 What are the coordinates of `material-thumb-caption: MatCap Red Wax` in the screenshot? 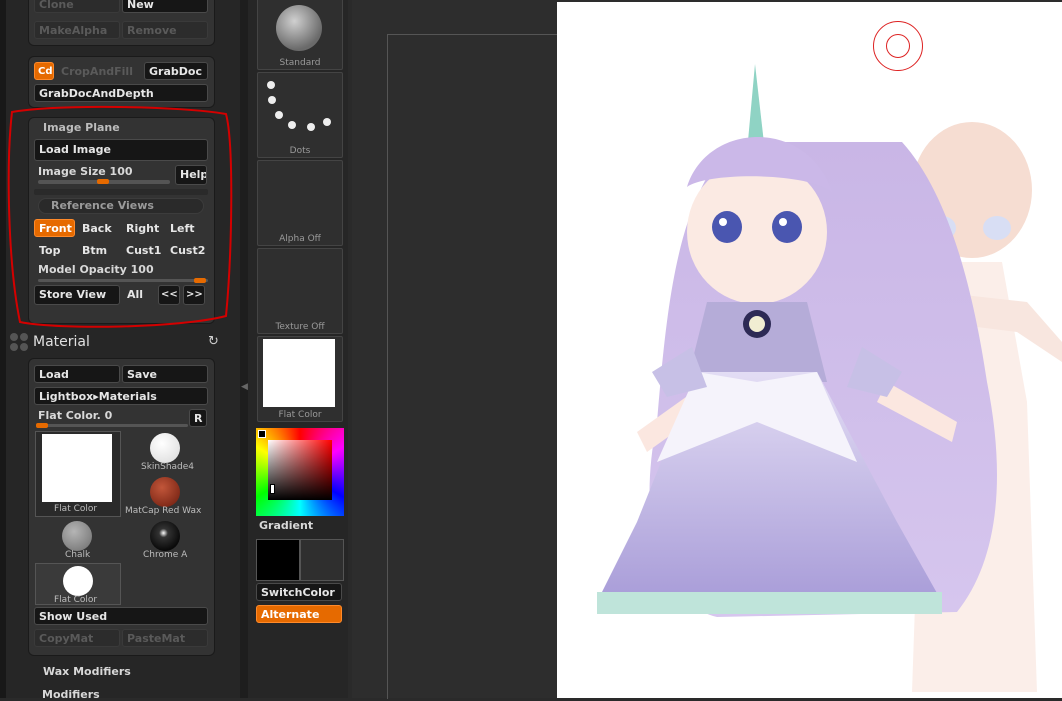 It's located at (163, 511).